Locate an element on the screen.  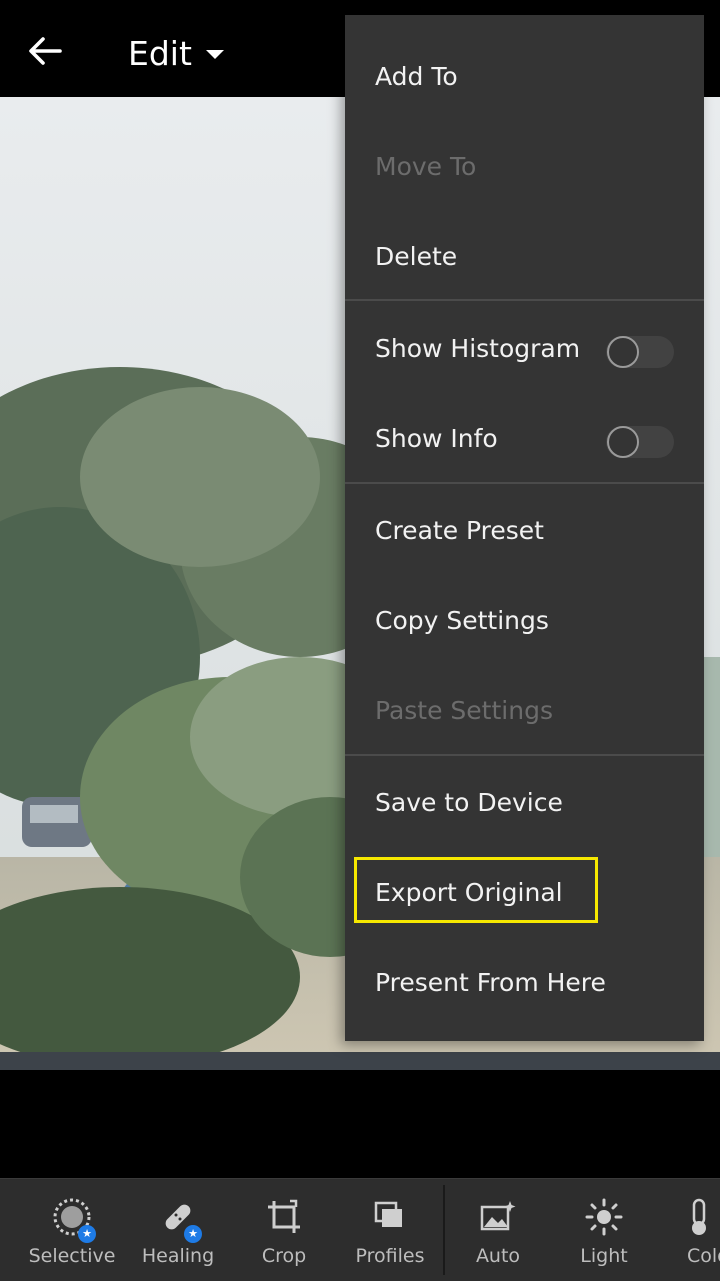
menu-item-label: Show Info is located at coordinates (436, 438).